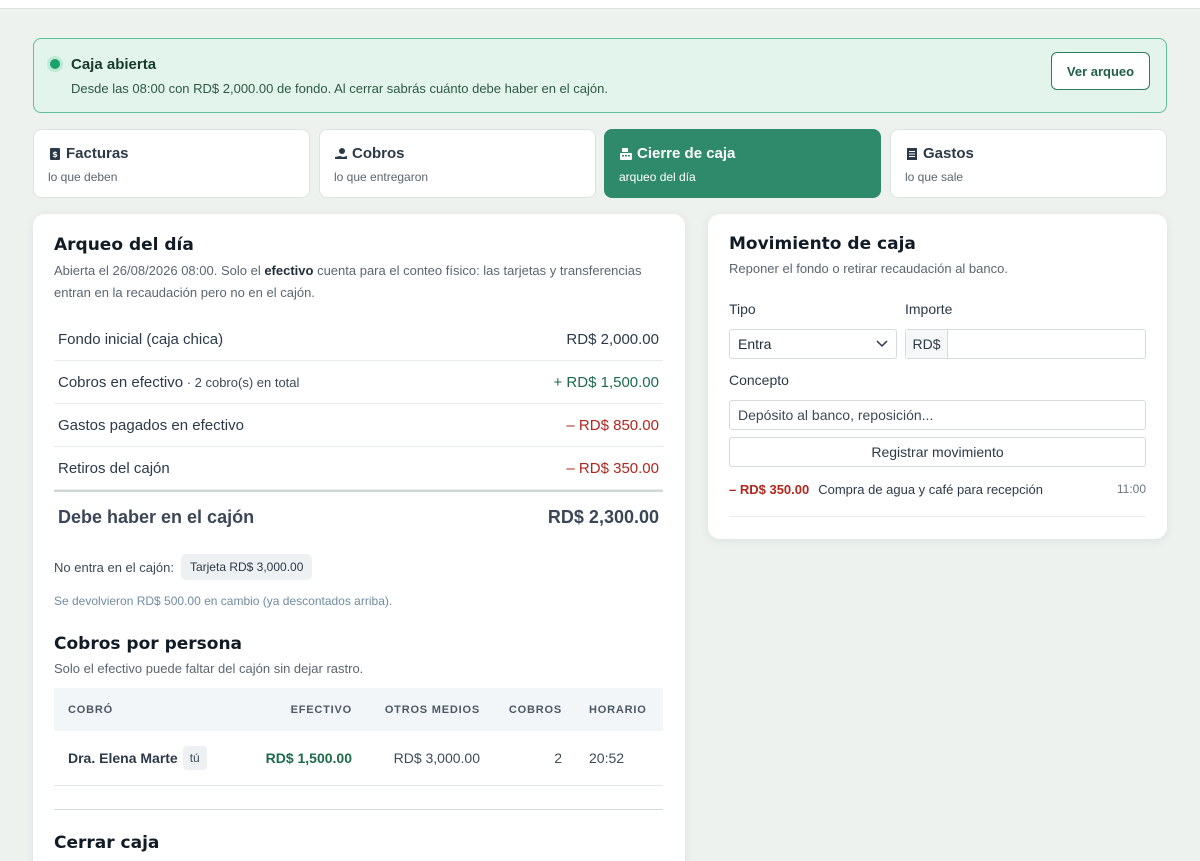 The height and width of the screenshot is (861, 1200). I want to click on cerrar-caja-title: Cerrar caja, so click(107, 843).